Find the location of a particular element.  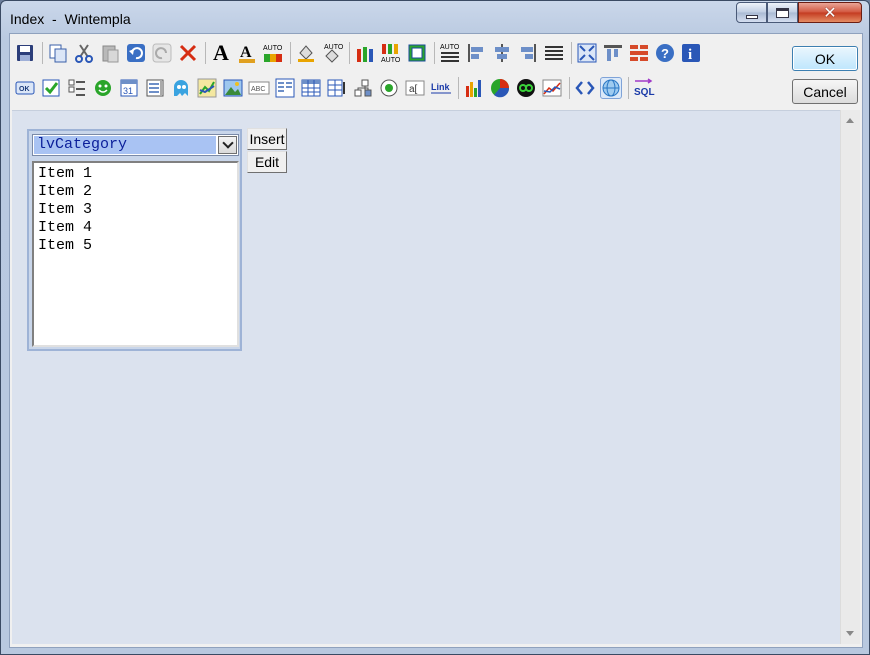

fill-color-icon is located at coordinates (306, 53).